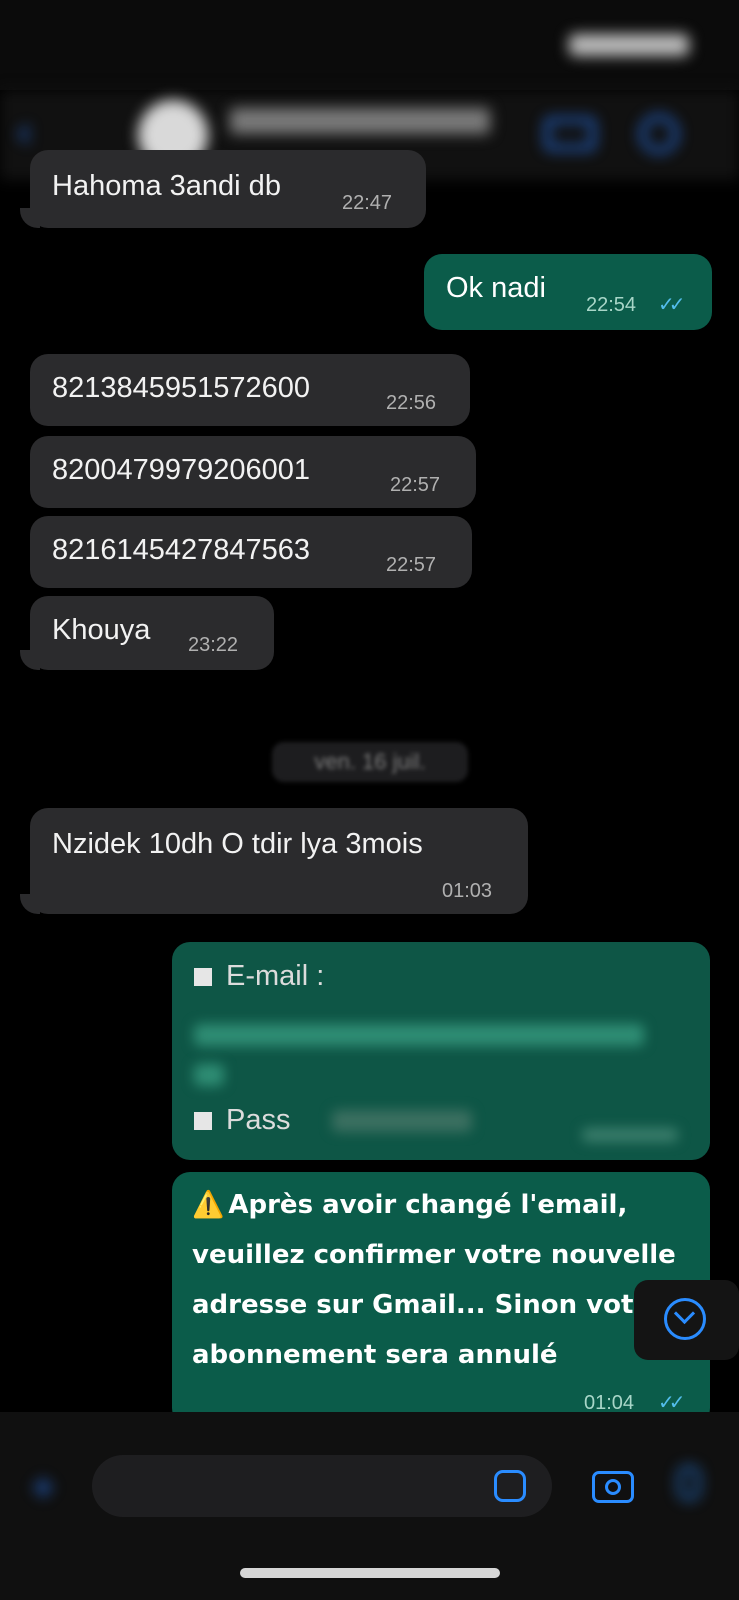  What do you see at coordinates (213, 645) in the screenshot?
I see `message-time: 23:22` at bounding box center [213, 645].